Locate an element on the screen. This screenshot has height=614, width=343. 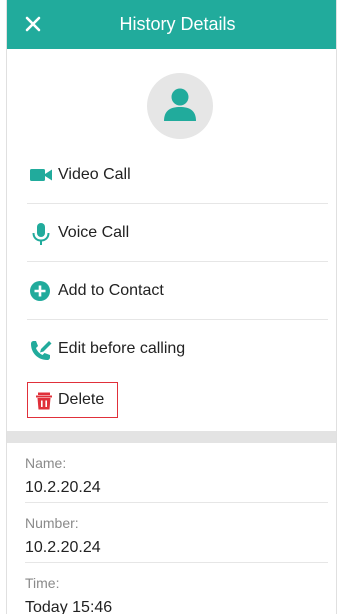
delete-label: Delete is located at coordinates (81, 399).